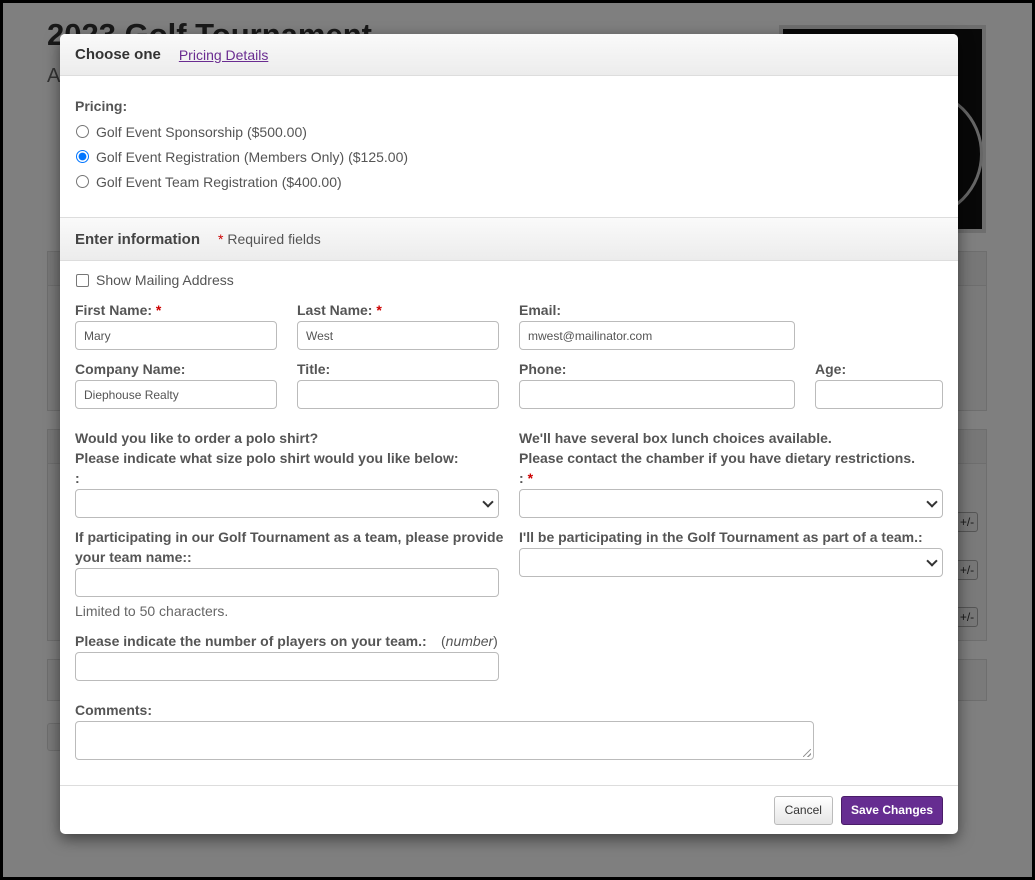  I want to click on company-name-label: Company Name:, so click(130, 369).